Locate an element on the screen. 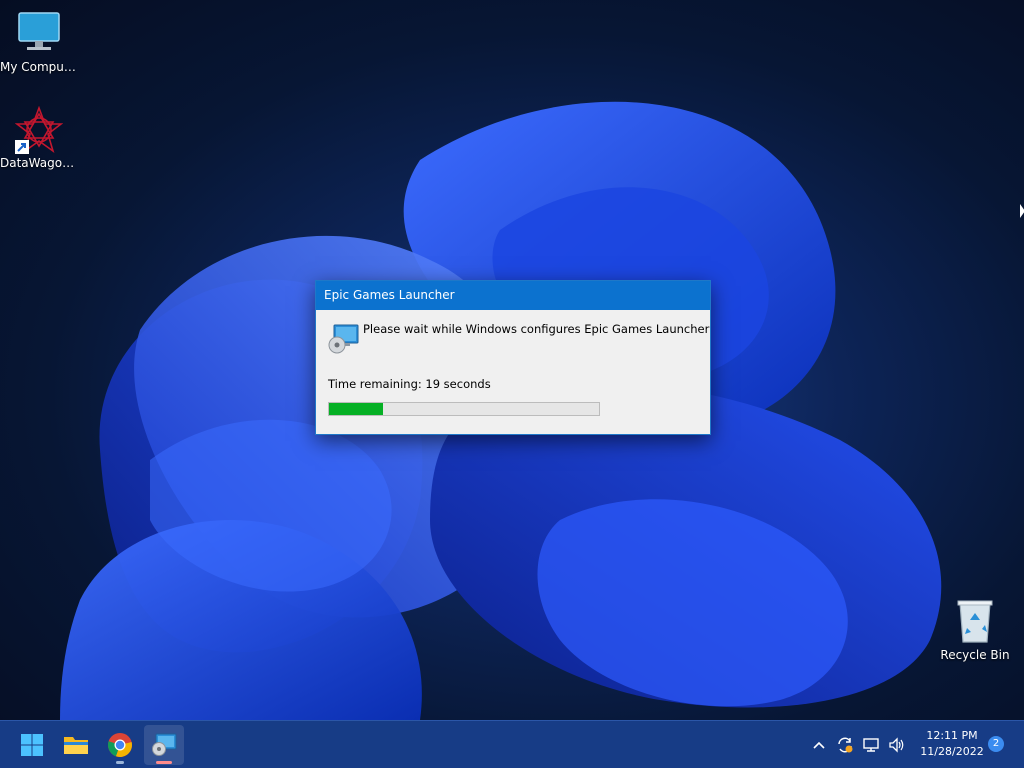 This screenshot has width=1024, height=768. dialog-title: Epic Games Launcher is located at coordinates (389, 295).